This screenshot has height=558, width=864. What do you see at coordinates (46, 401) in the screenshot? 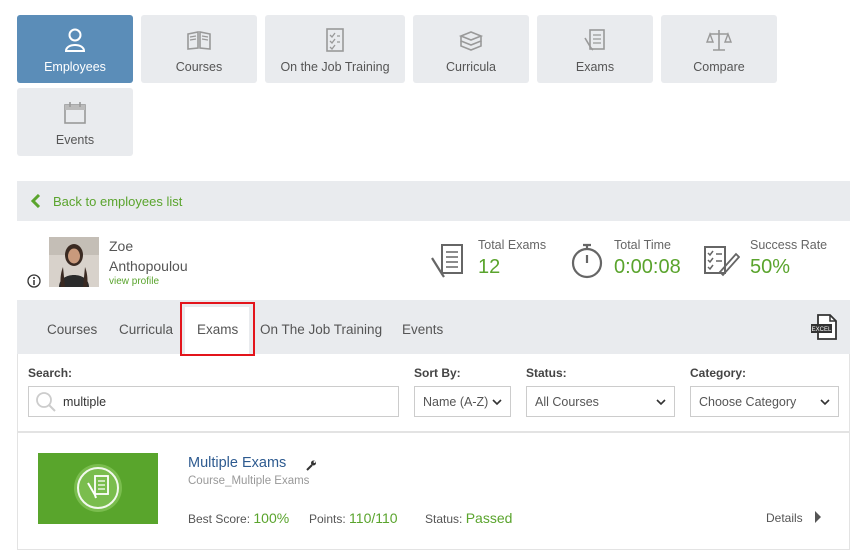
I see `search-icon` at bounding box center [46, 401].